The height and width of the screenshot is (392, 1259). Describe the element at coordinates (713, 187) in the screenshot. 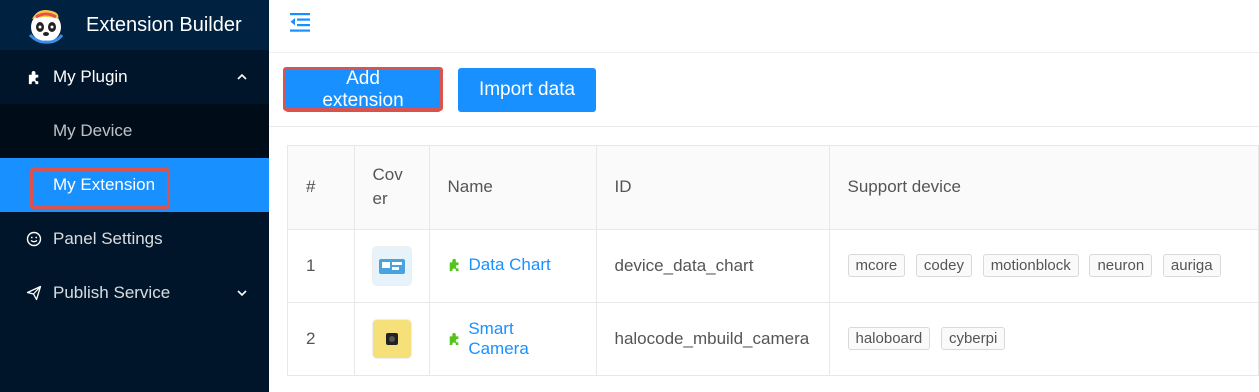

I see `column-header-id: ID` at that location.